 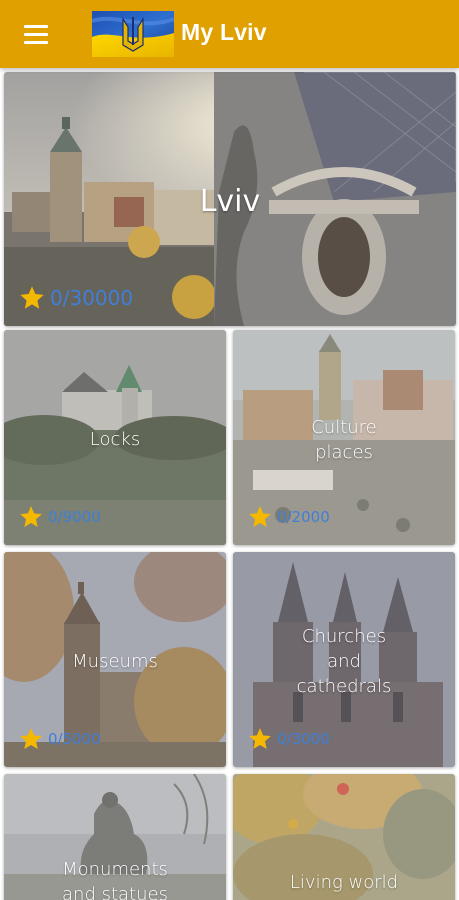 What do you see at coordinates (303, 517) in the screenshot?
I see `progress-count: 0/2000` at bounding box center [303, 517].